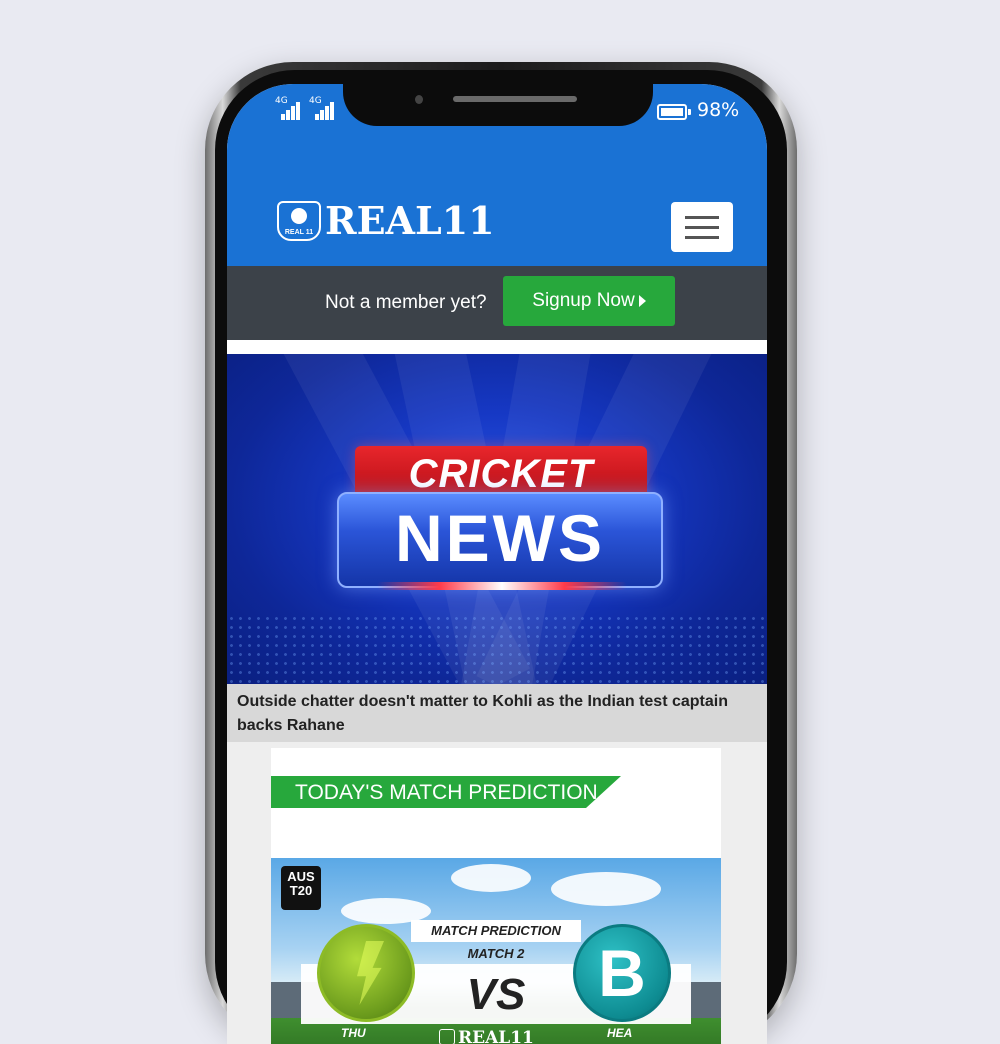  What do you see at coordinates (370, 973) in the screenshot?
I see `lightning-bolt-icon` at bounding box center [370, 973].